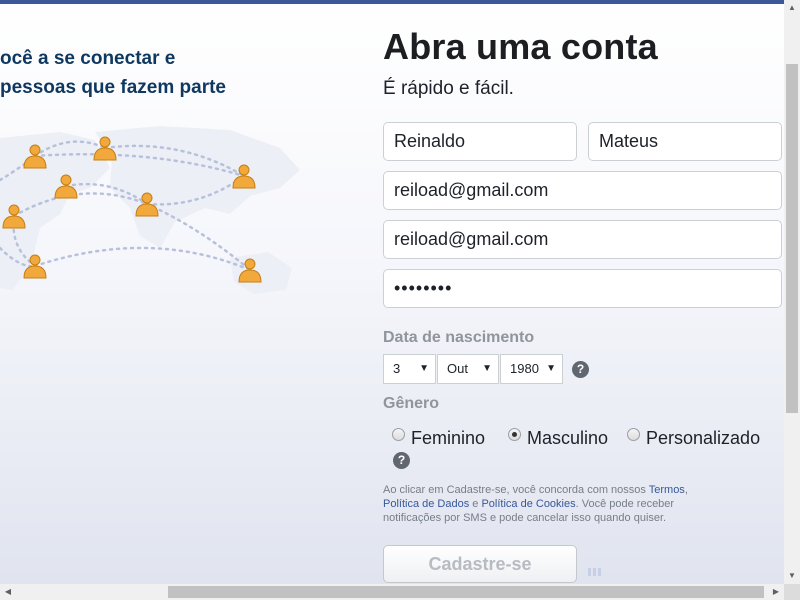 The height and width of the screenshot is (600, 800). I want to click on horizontal-scrollbar: ◀ ▶, so click(392, 592).